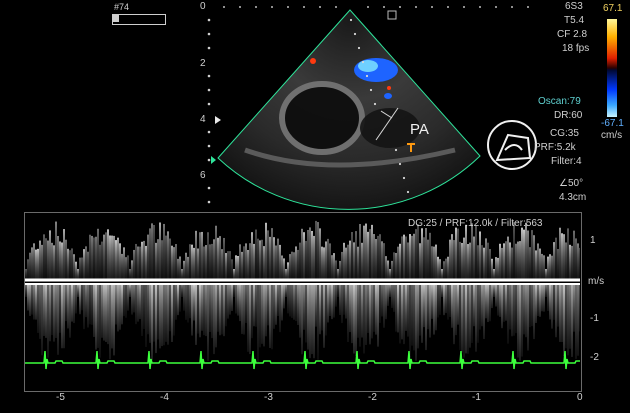  Describe the element at coordinates (574, 20) in the screenshot. I see `param-t: T5.4` at that location.